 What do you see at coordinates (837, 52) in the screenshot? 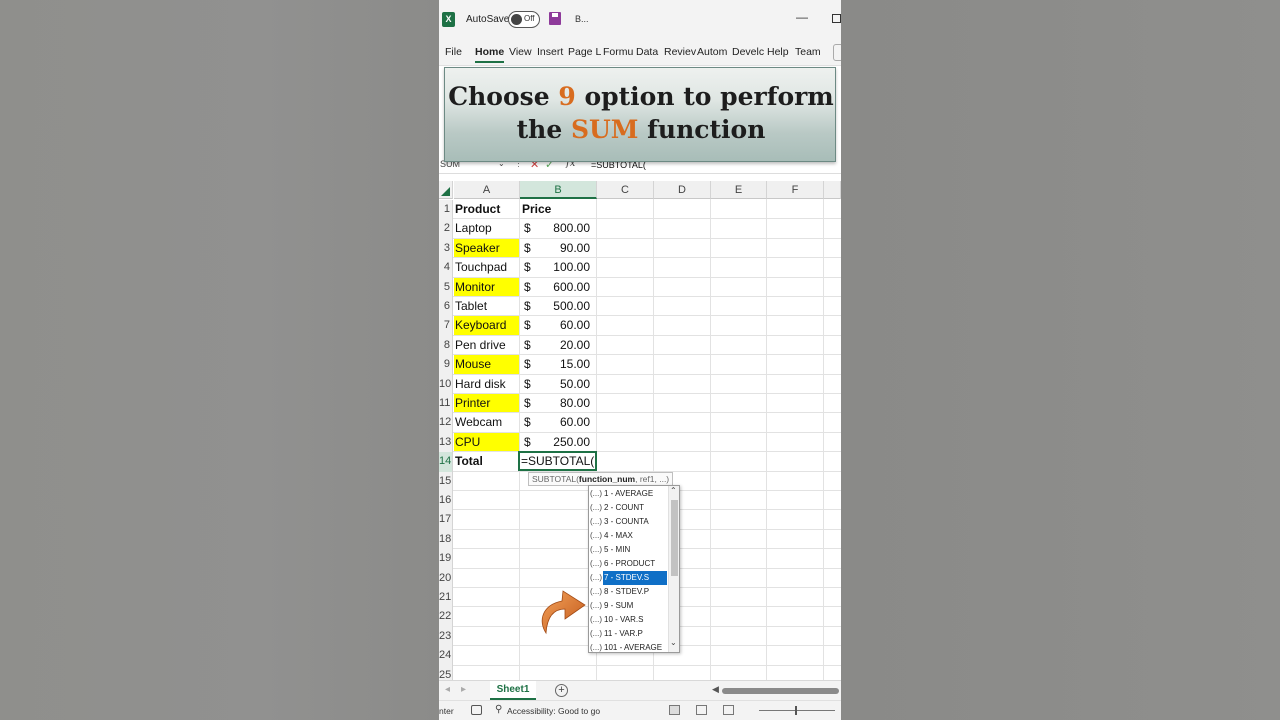
I see `comments-icon` at bounding box center [837, 52].